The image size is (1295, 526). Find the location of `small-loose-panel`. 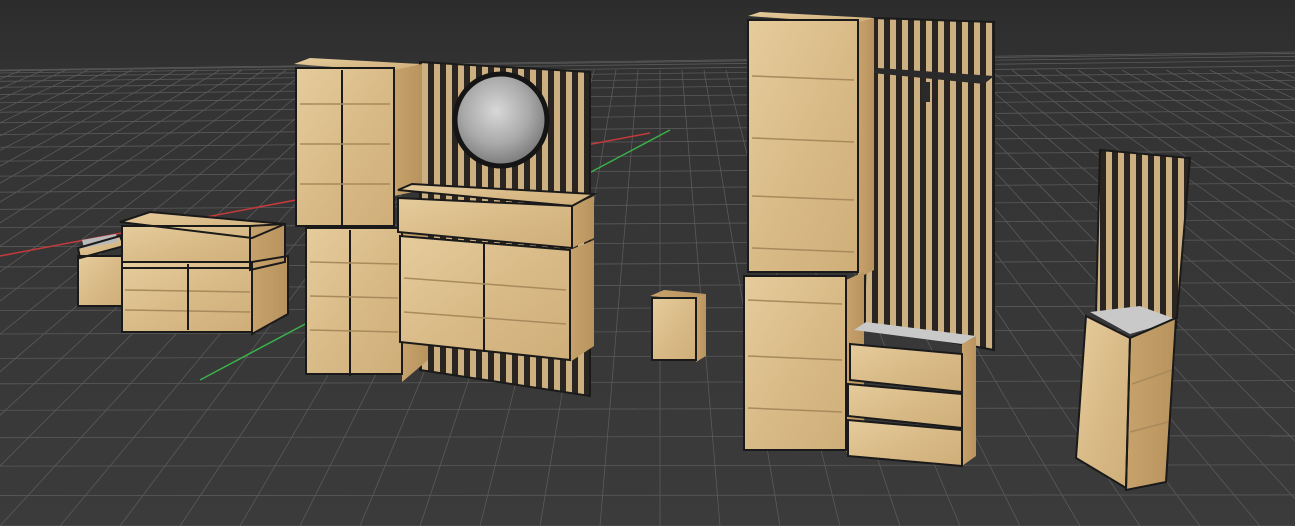

small-loose-panel is located at coordinates (678, 326).